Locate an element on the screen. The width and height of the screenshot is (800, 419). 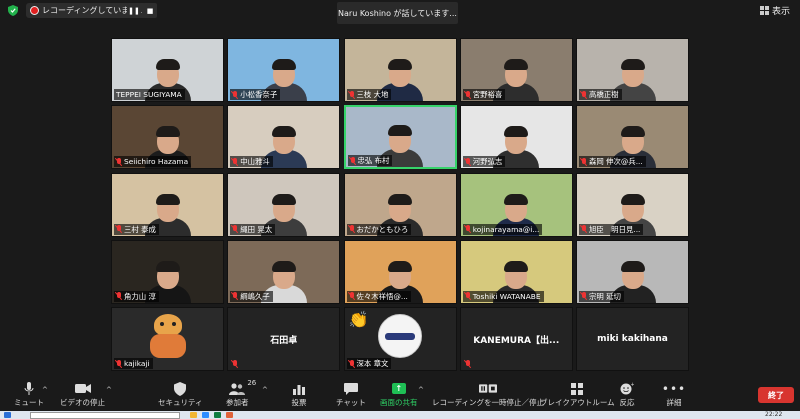
participant-tile: 小松香奈子 is located at coordinates (284, 70).